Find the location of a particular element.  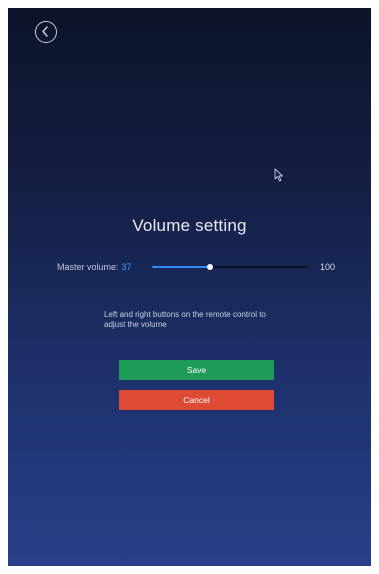

mouse-pointer-icon is located at coordinates (278, 175).